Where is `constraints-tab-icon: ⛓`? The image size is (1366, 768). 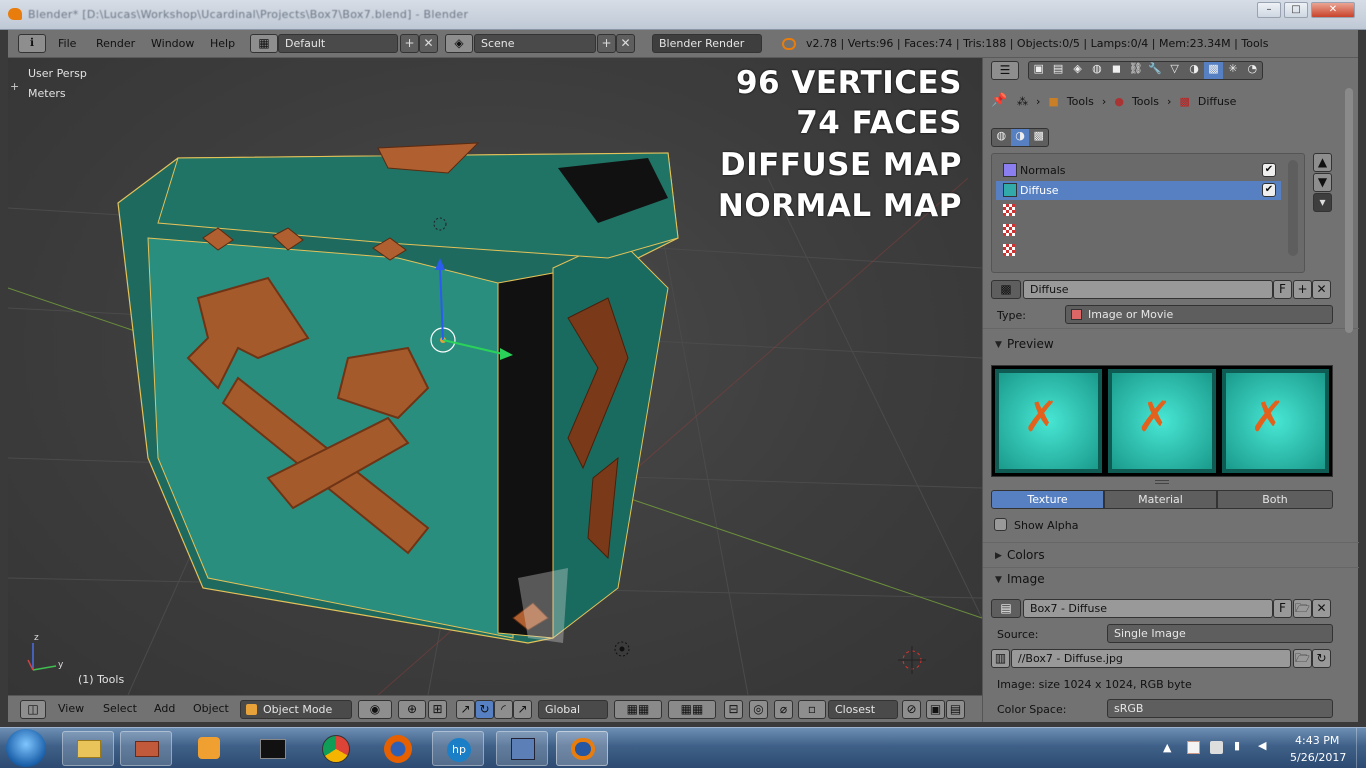
constraints-tab-icon: ⛓ is located at coordinates (1135, 70).